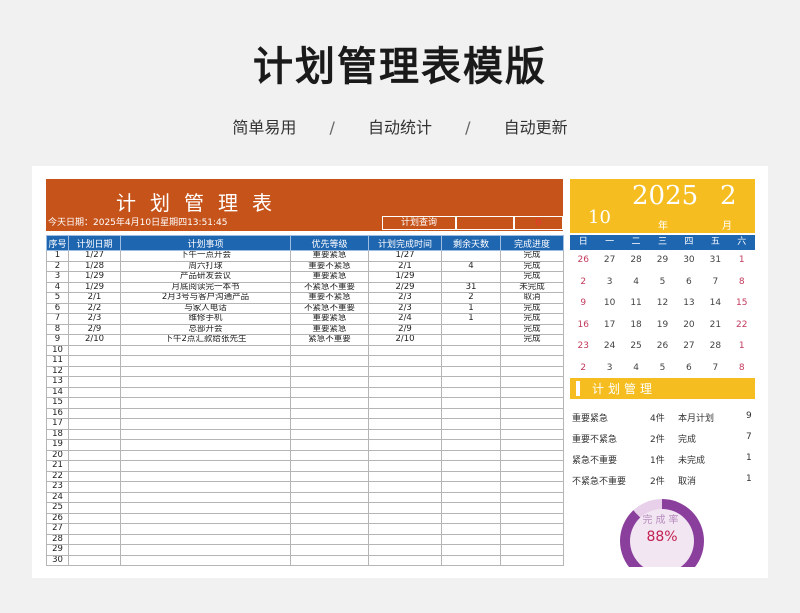 The height and width of the screenshot is (613, 800). What do you see at coordinates (742, 326) in the screenshot?
I see `calendar-day-cell: 22` at bounding box center [742, 326].